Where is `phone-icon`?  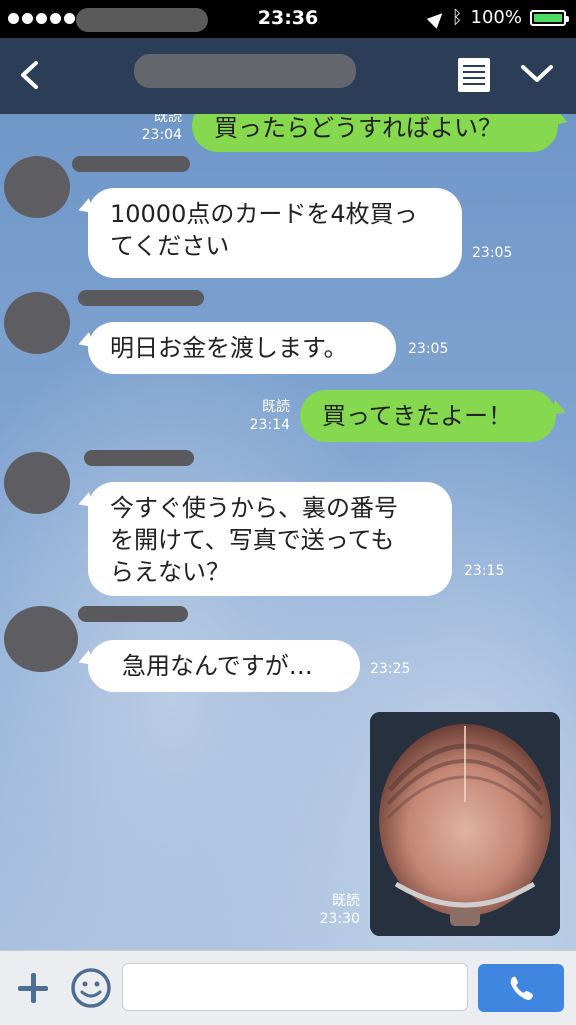 phone-icon is located at coordinates (521, 988).